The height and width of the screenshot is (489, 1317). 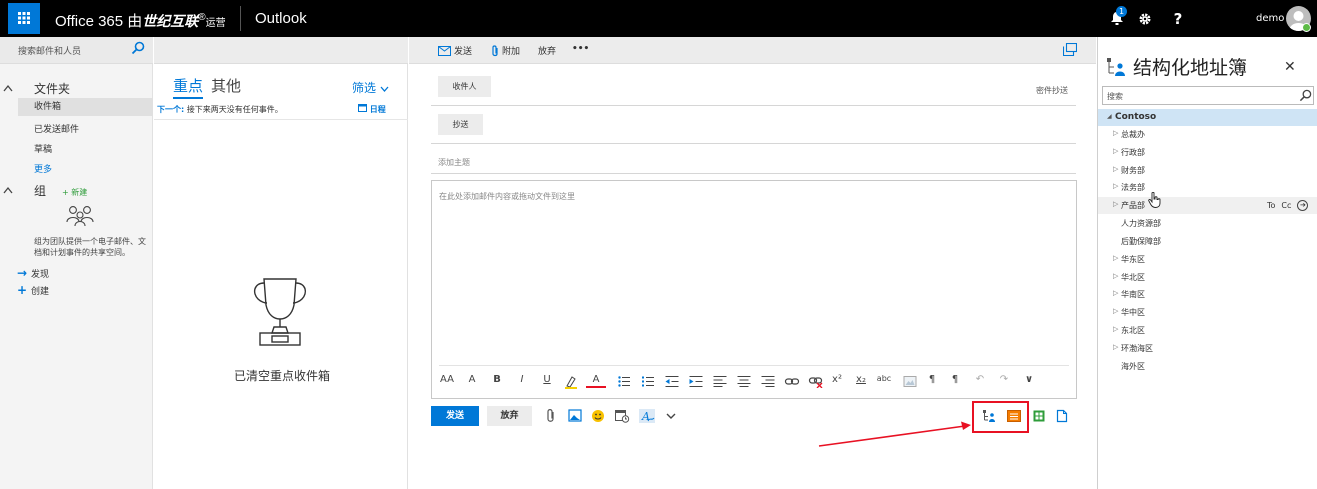 What do you see at coordinates (1207, 312) in the screenshot?
I see `tree-item: ▷ 华中区` at bounding box center [1207, 312].